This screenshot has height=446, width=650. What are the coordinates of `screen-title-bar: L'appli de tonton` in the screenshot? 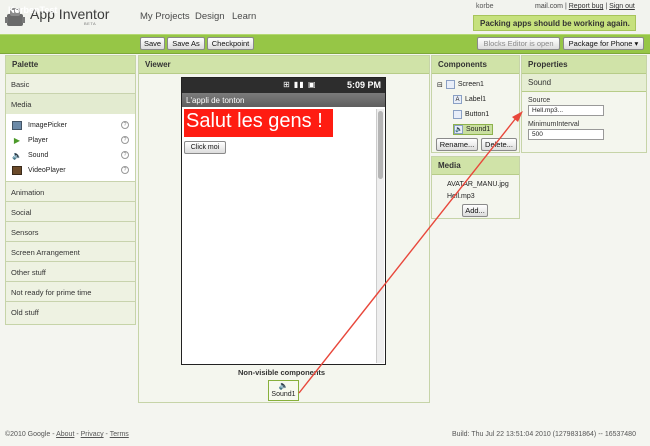 It's located at (283, 100).